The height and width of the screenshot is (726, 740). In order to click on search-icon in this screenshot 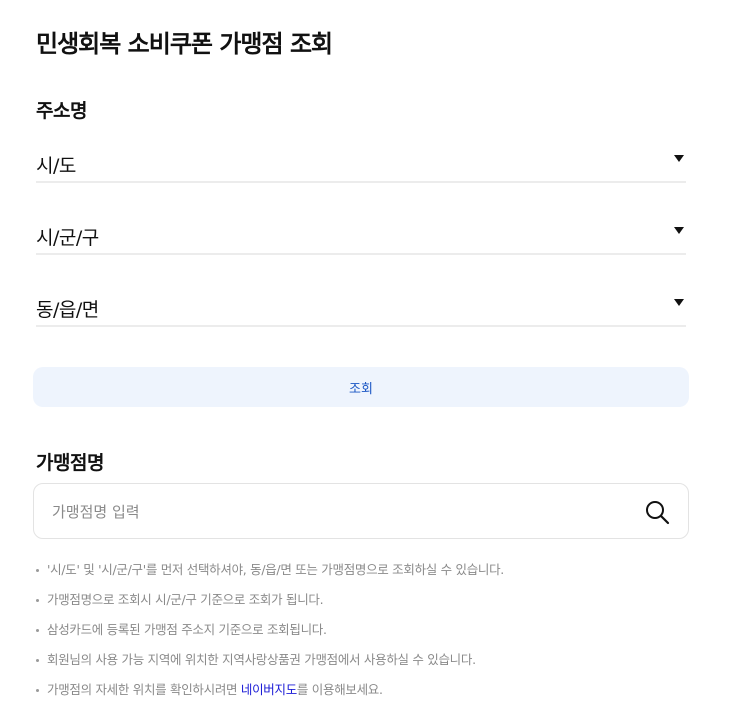, I will do `click(657, 512)`.